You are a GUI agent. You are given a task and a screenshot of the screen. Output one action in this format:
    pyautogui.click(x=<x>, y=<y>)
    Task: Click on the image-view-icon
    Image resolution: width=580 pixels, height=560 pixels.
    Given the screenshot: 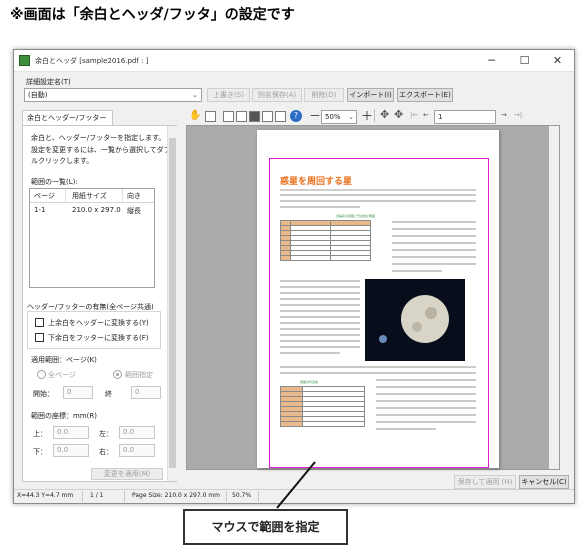 What is the action you would take?
    pyautogui.click(x=254, y=116)
    